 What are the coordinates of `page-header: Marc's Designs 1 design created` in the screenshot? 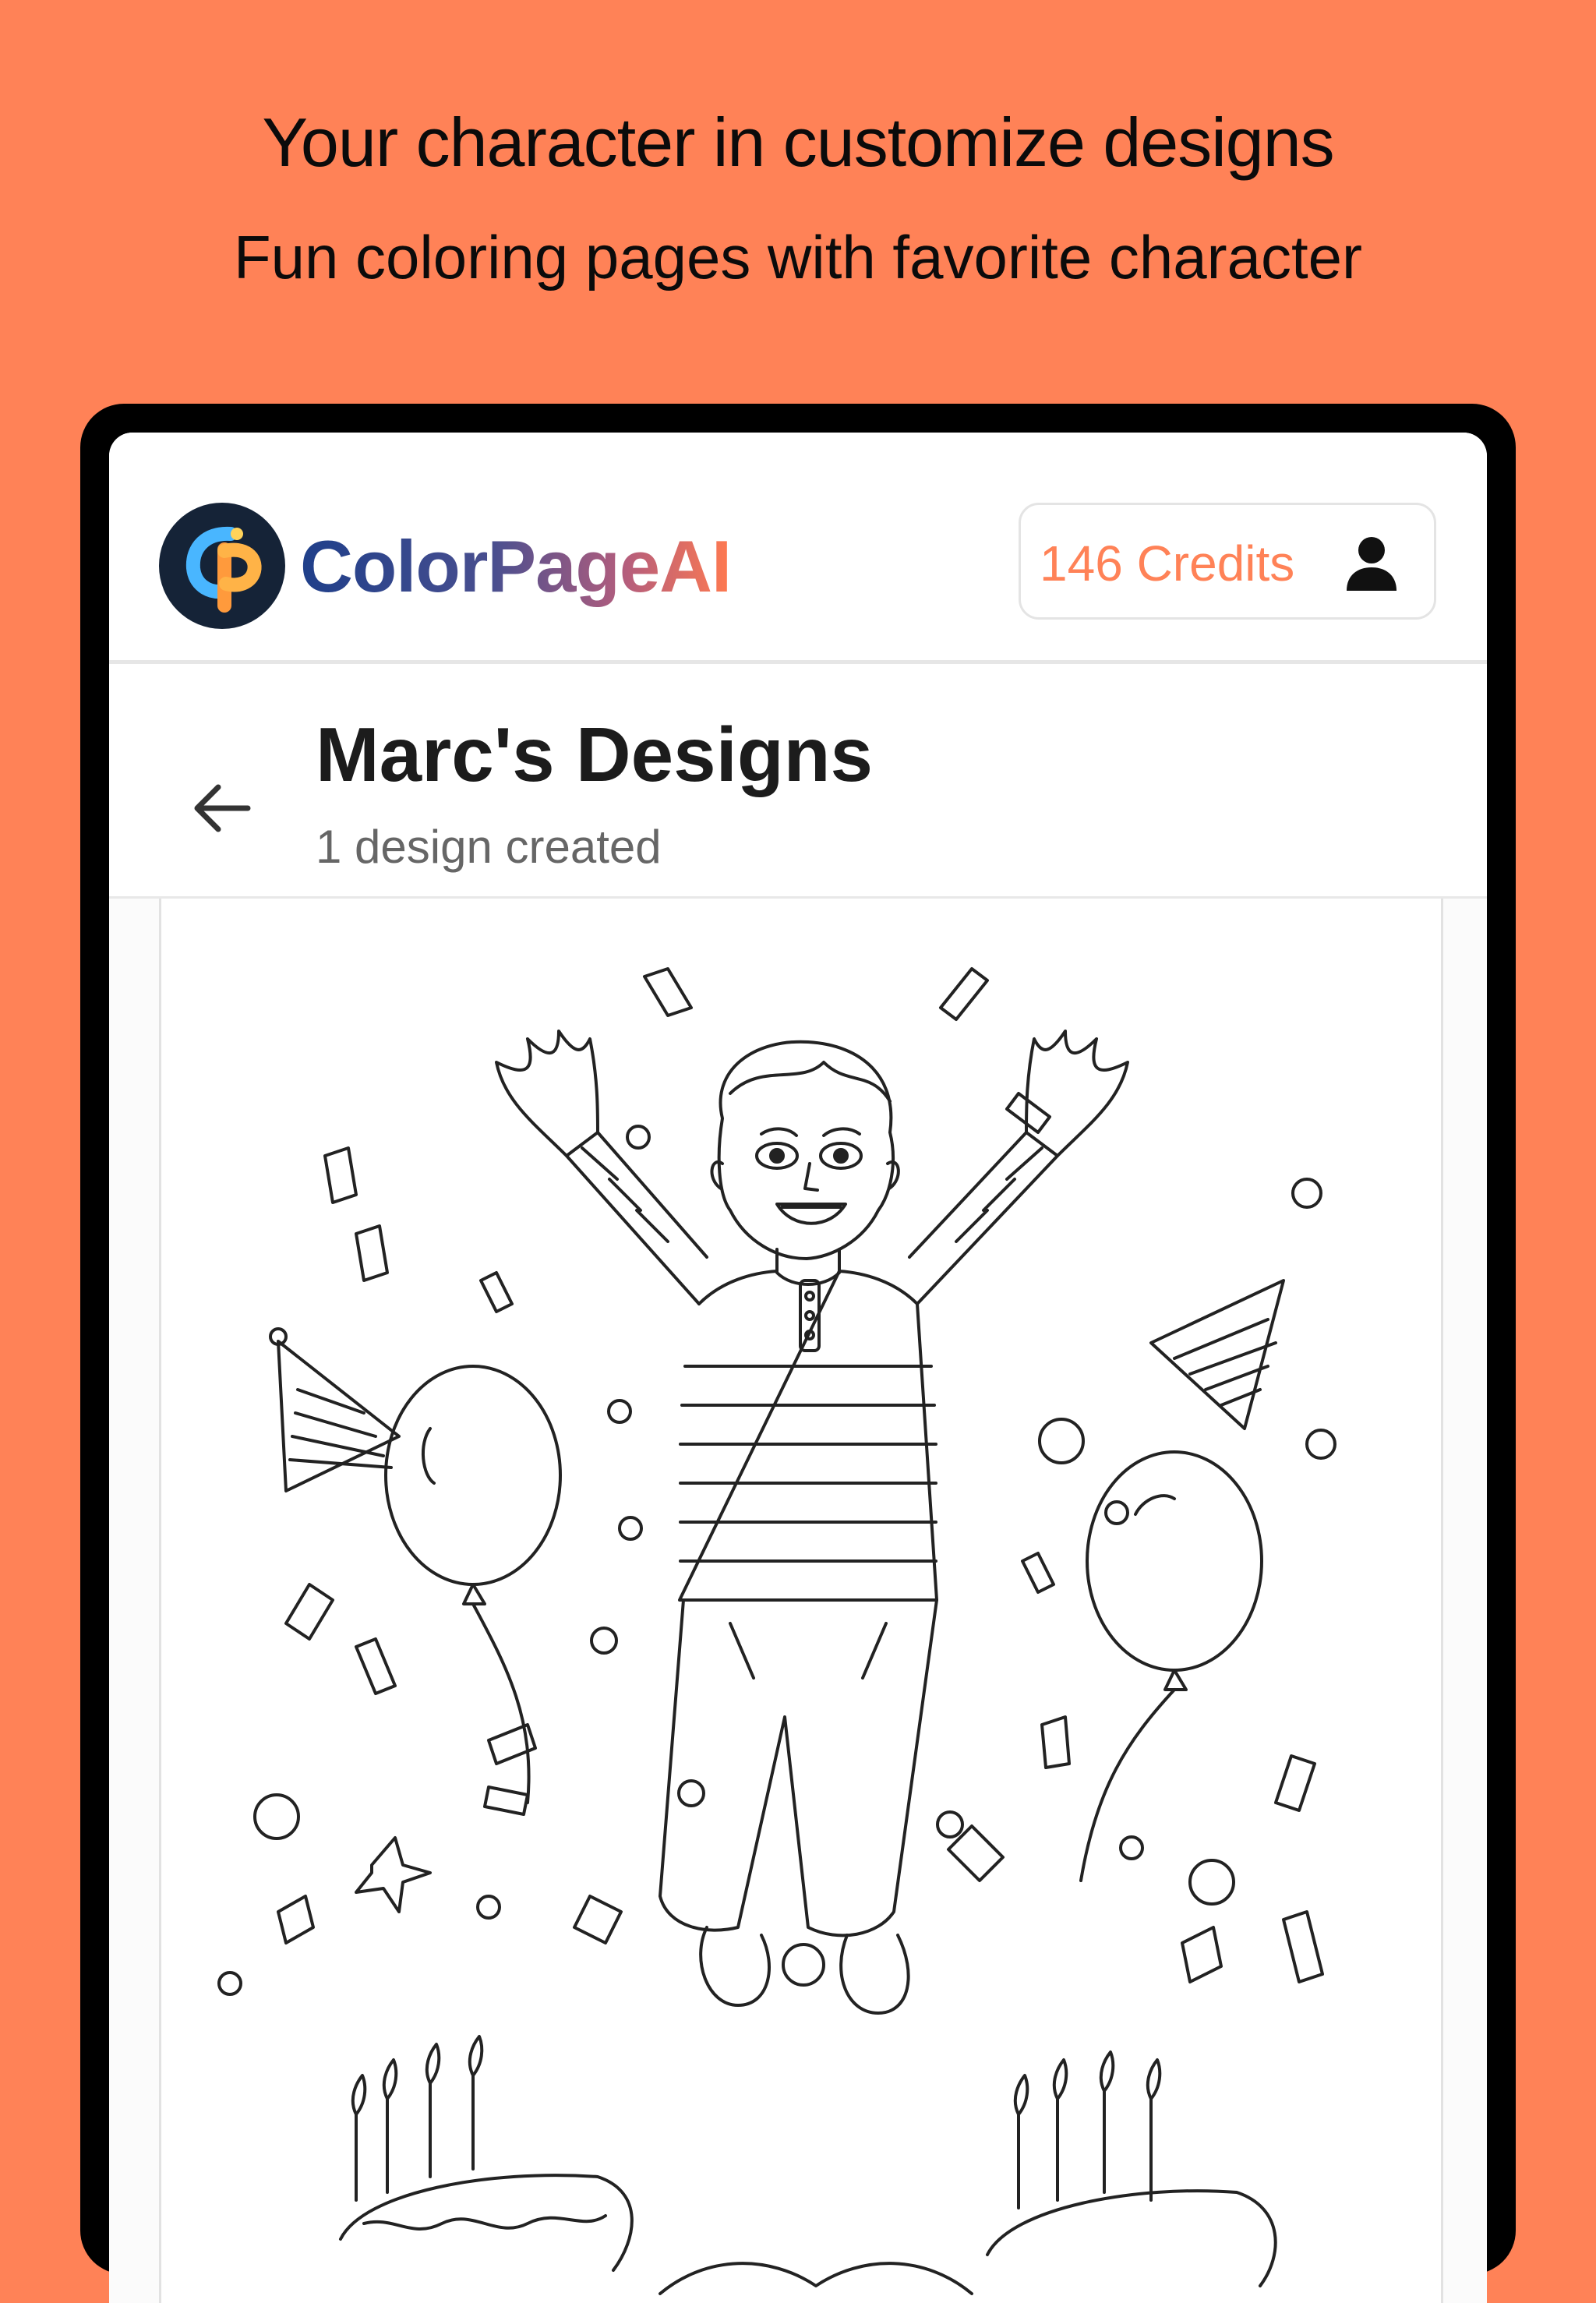 It's located at (798, 781).